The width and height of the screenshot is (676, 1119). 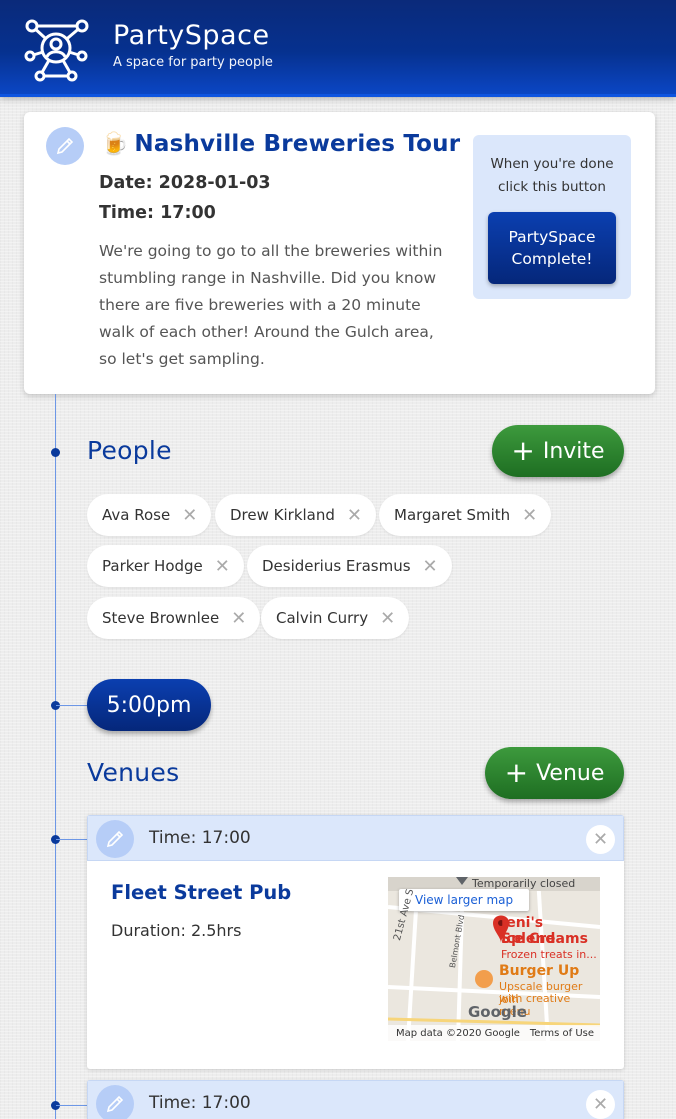 I want to click on app-tagline: A space for party people, so click(x=193, y=62).